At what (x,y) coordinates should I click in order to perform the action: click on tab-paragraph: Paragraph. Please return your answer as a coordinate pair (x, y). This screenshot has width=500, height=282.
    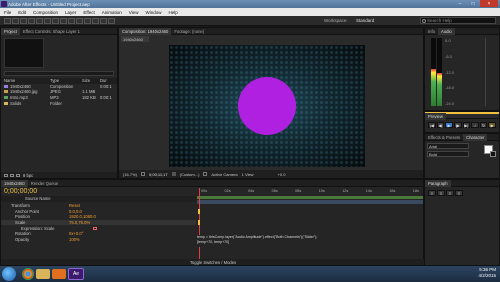
    Looking at the image, I should click on (438, 183).